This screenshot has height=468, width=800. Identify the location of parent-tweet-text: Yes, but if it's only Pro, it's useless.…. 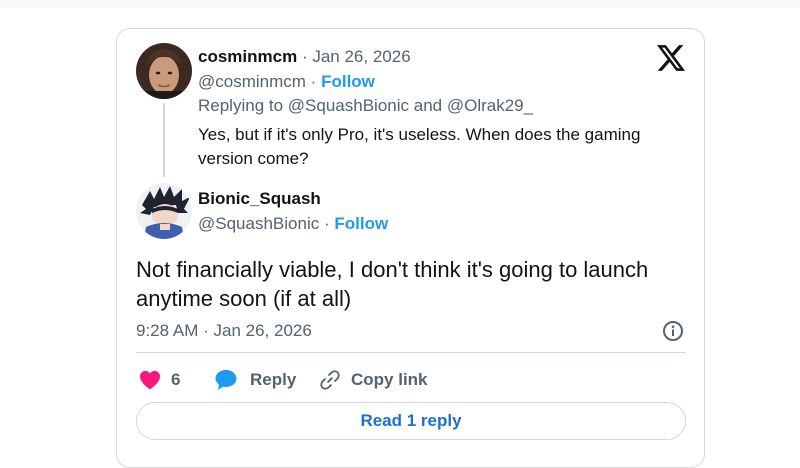
(419, 146).